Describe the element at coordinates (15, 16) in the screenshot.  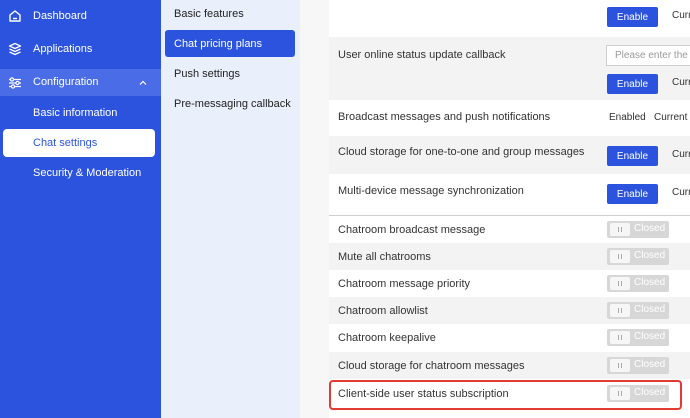
I see `home-icon` at that location.